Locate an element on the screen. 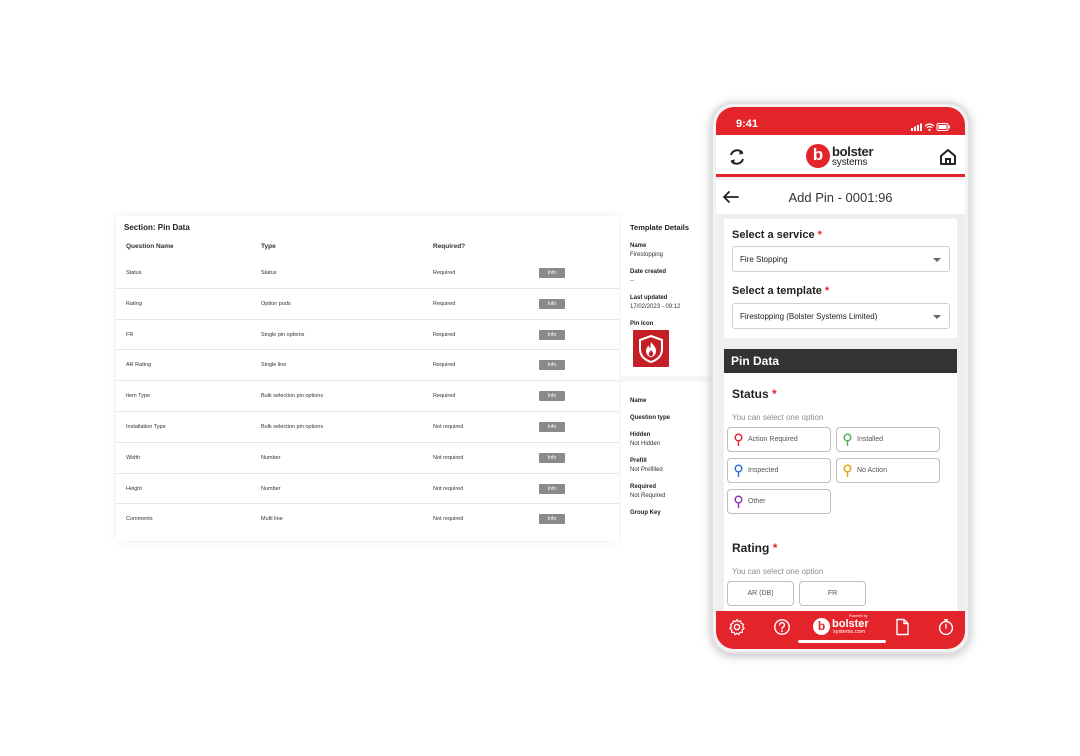 This screenshot has height=756, width=1080. rating-options: AR (DB) FR is located at coordinates (837, 594).